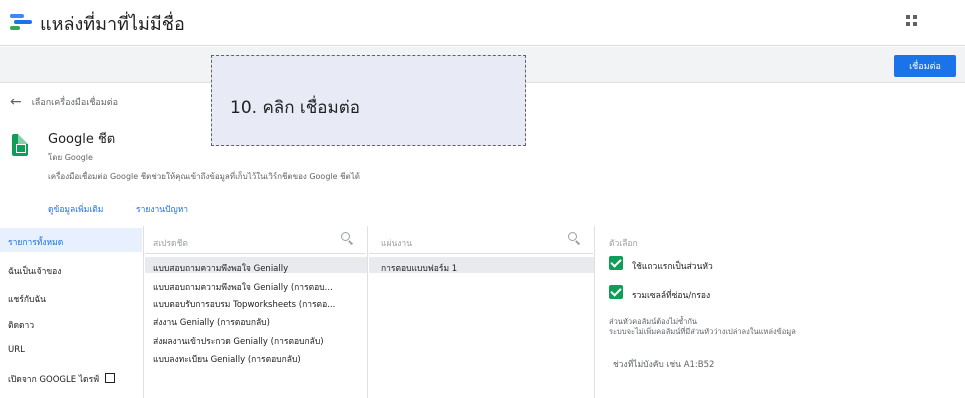 The height and width of the screenshot is (398, 965). I want to click on spreadsheet-item: ส่งงาน Genially (การตอบกลับ), so click(211, 322).